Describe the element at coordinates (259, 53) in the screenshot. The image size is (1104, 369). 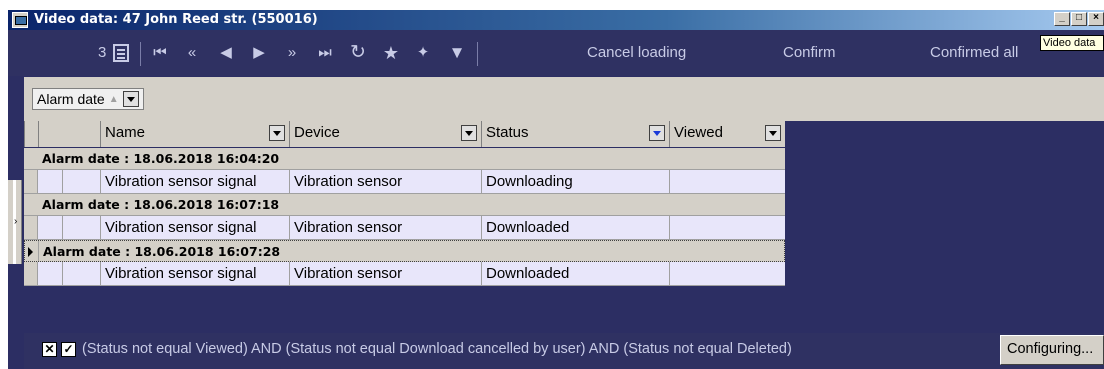
I see `next-icon: ▶` at that location.